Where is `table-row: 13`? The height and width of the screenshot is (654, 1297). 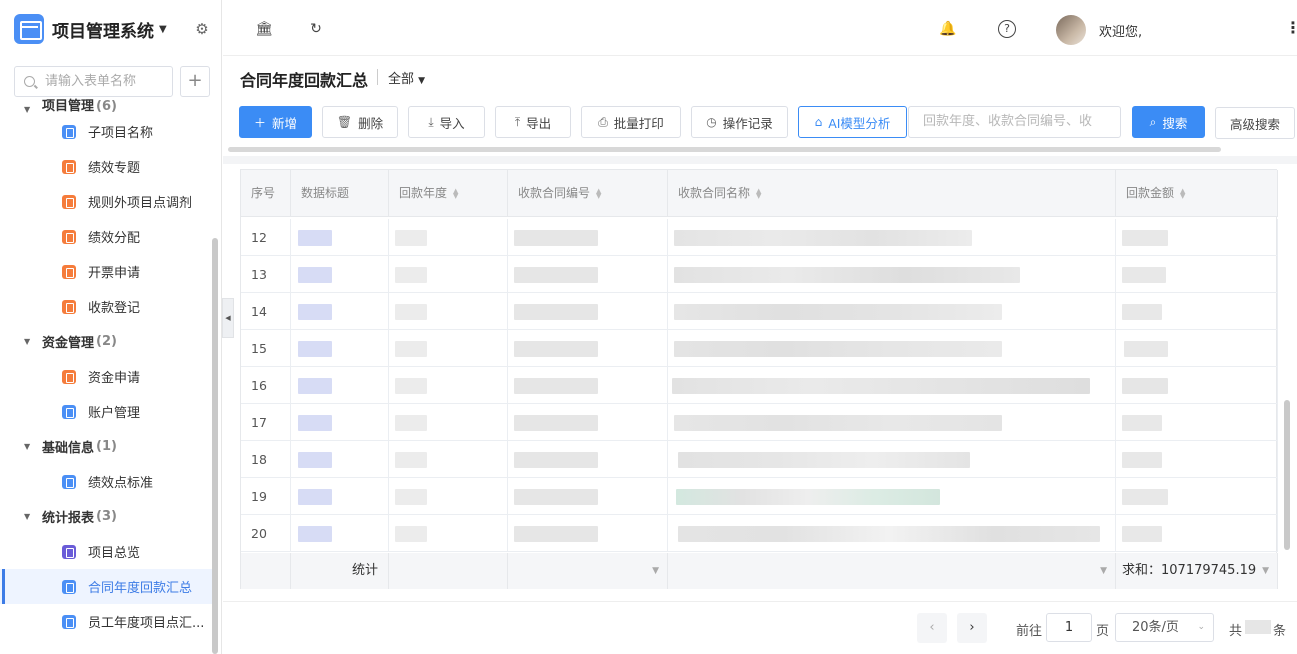
table-row: 13 is located at coordinates (759, 274).